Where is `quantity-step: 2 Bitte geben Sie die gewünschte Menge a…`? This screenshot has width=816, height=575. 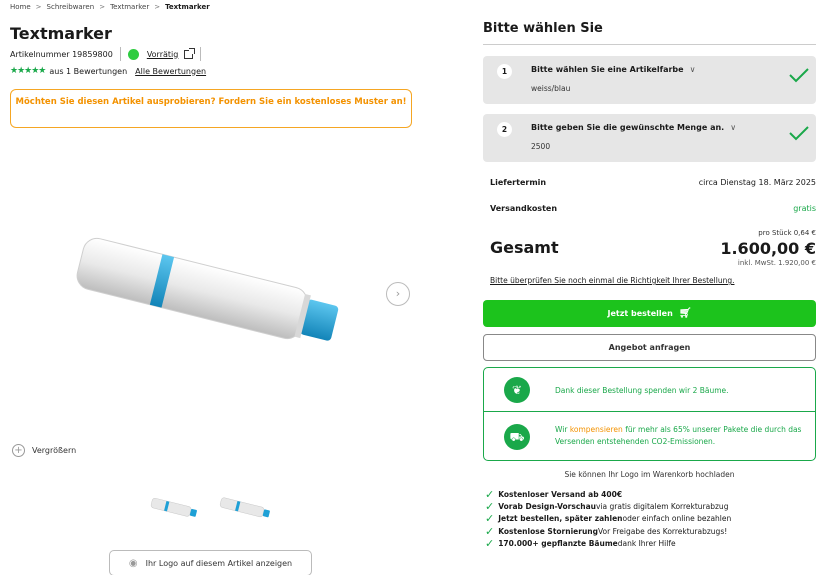
quantity-step: 2 Bitte geben Sie die gewünschte Menge a… is located at coordinates (649, 138).